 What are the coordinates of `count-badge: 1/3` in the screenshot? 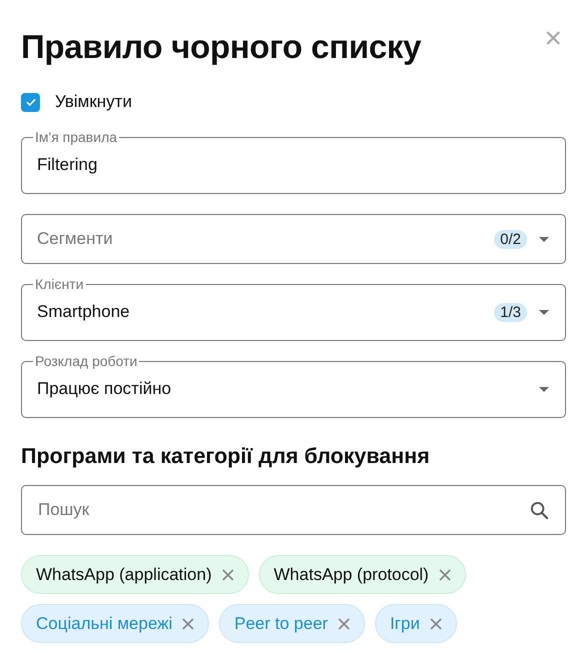 It's located at (510, 312).